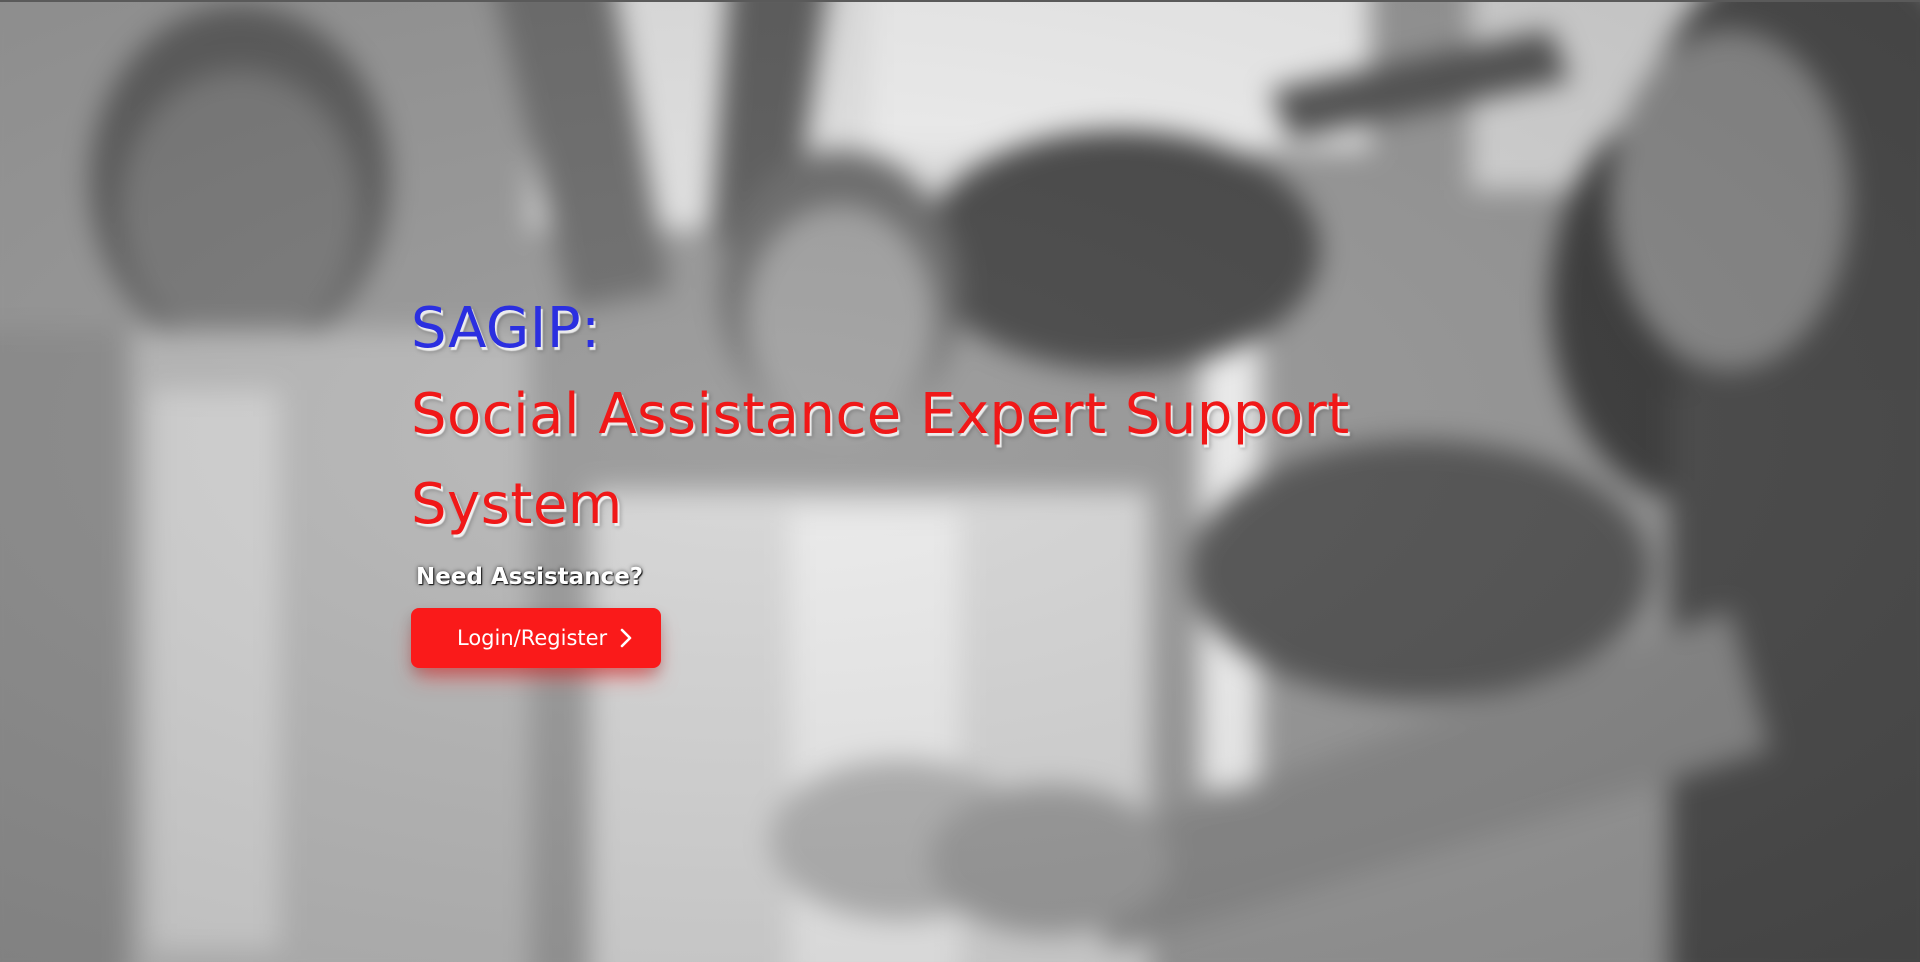 The height and width of the screenshot is (962, 1920). I want to click on brand-title: SAGIP:, so click(506, 328).